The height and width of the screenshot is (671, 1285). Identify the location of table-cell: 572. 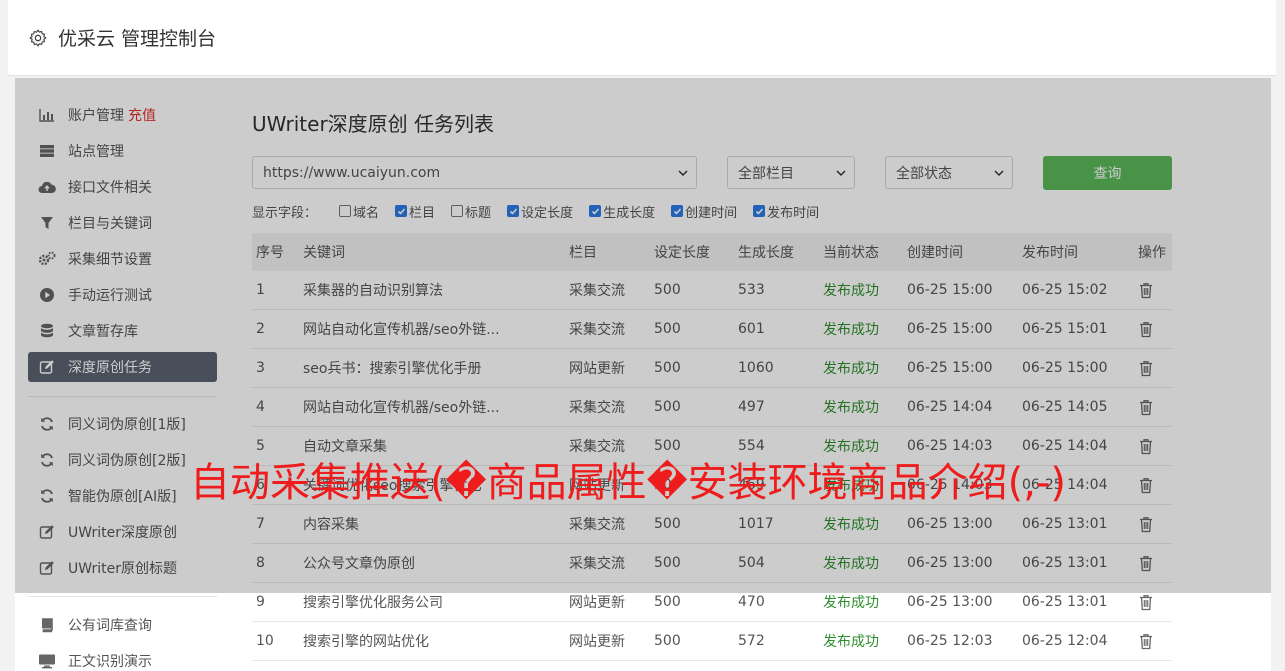
(751, 641).